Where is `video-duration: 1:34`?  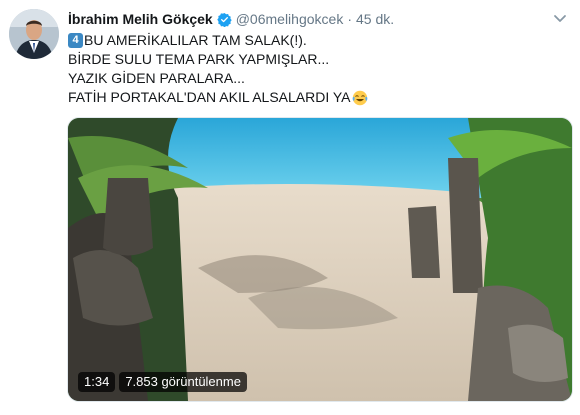
video-duration: 1:34 is located at coordinates (97, 382).